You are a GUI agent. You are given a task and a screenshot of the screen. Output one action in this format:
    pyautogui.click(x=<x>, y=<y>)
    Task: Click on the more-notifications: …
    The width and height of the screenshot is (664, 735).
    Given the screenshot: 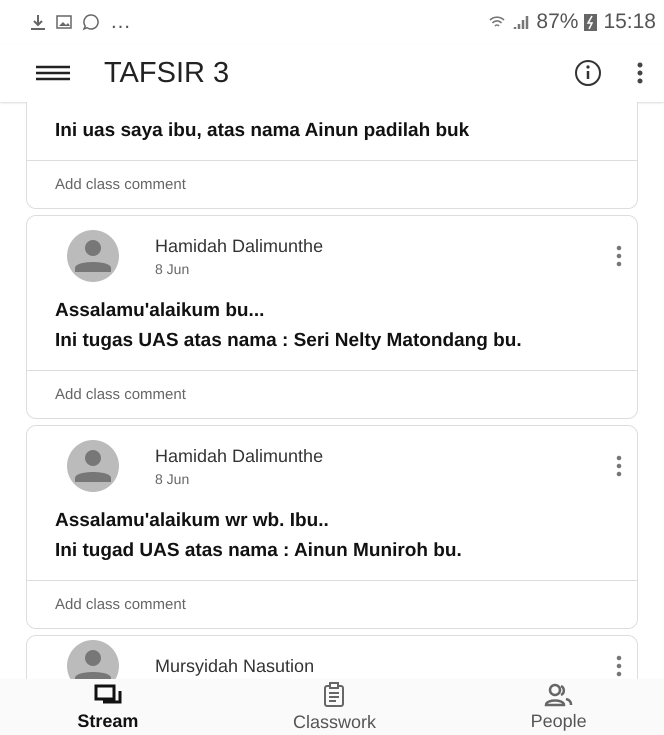 What is the action you would take?
    pyautogui.click(x=120, y=22)
    